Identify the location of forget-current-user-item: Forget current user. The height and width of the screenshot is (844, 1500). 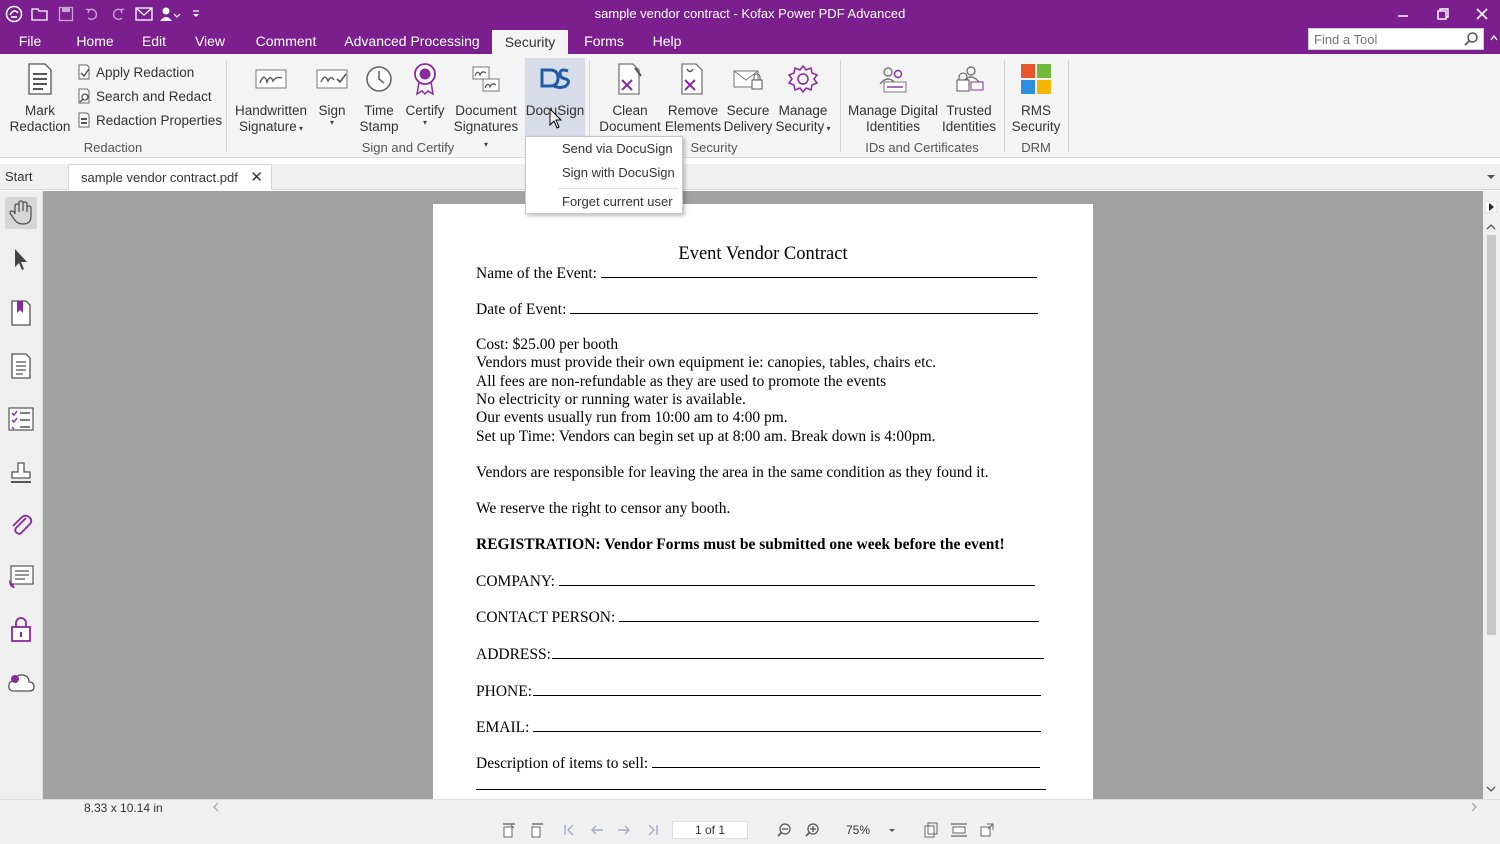
(617, 201).